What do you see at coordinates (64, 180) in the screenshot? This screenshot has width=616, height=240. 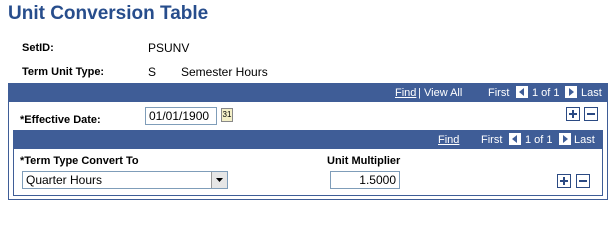 I see `term-type-convert-to-value: Quarter Hours` at bounding box center [64, 180].